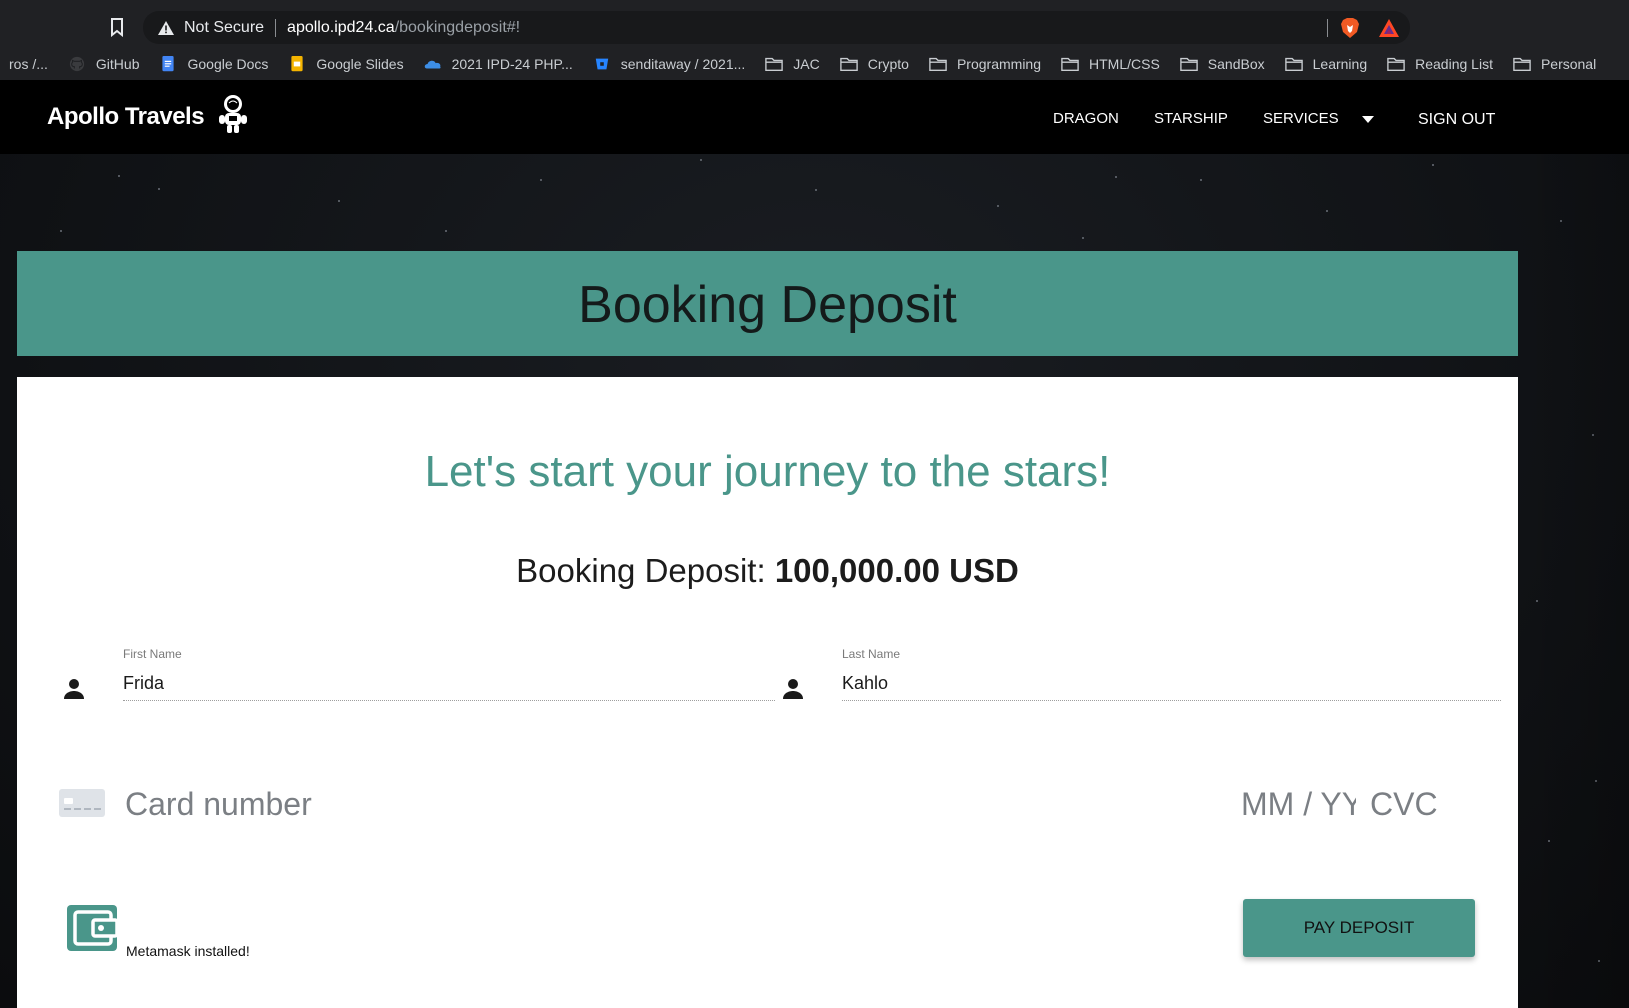 The height and width of the screenshot is (1008, 1629). I want to click on card-element, so click(777, 802).